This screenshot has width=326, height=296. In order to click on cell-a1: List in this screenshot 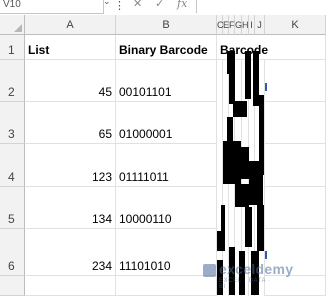, I will do `click(70, 47)`.